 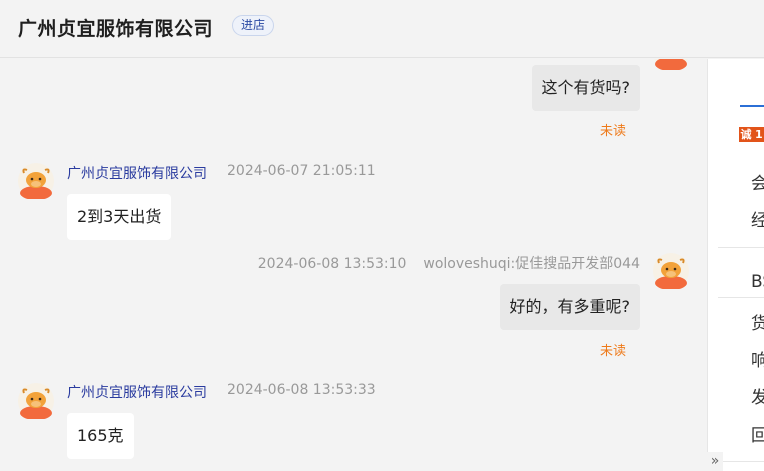 I want to click on cheng-badge: 诚, so click(x=746, y=134).